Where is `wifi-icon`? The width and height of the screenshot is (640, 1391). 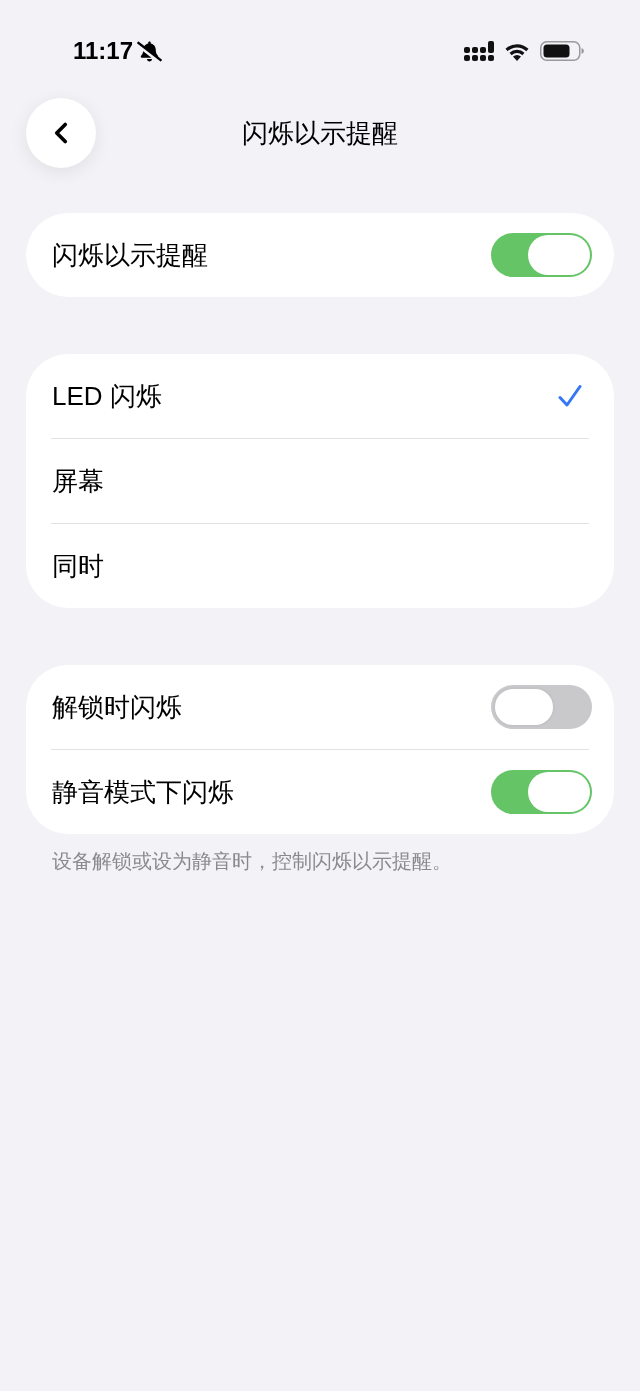
wifi-icon is located at coordinates (517, 51).